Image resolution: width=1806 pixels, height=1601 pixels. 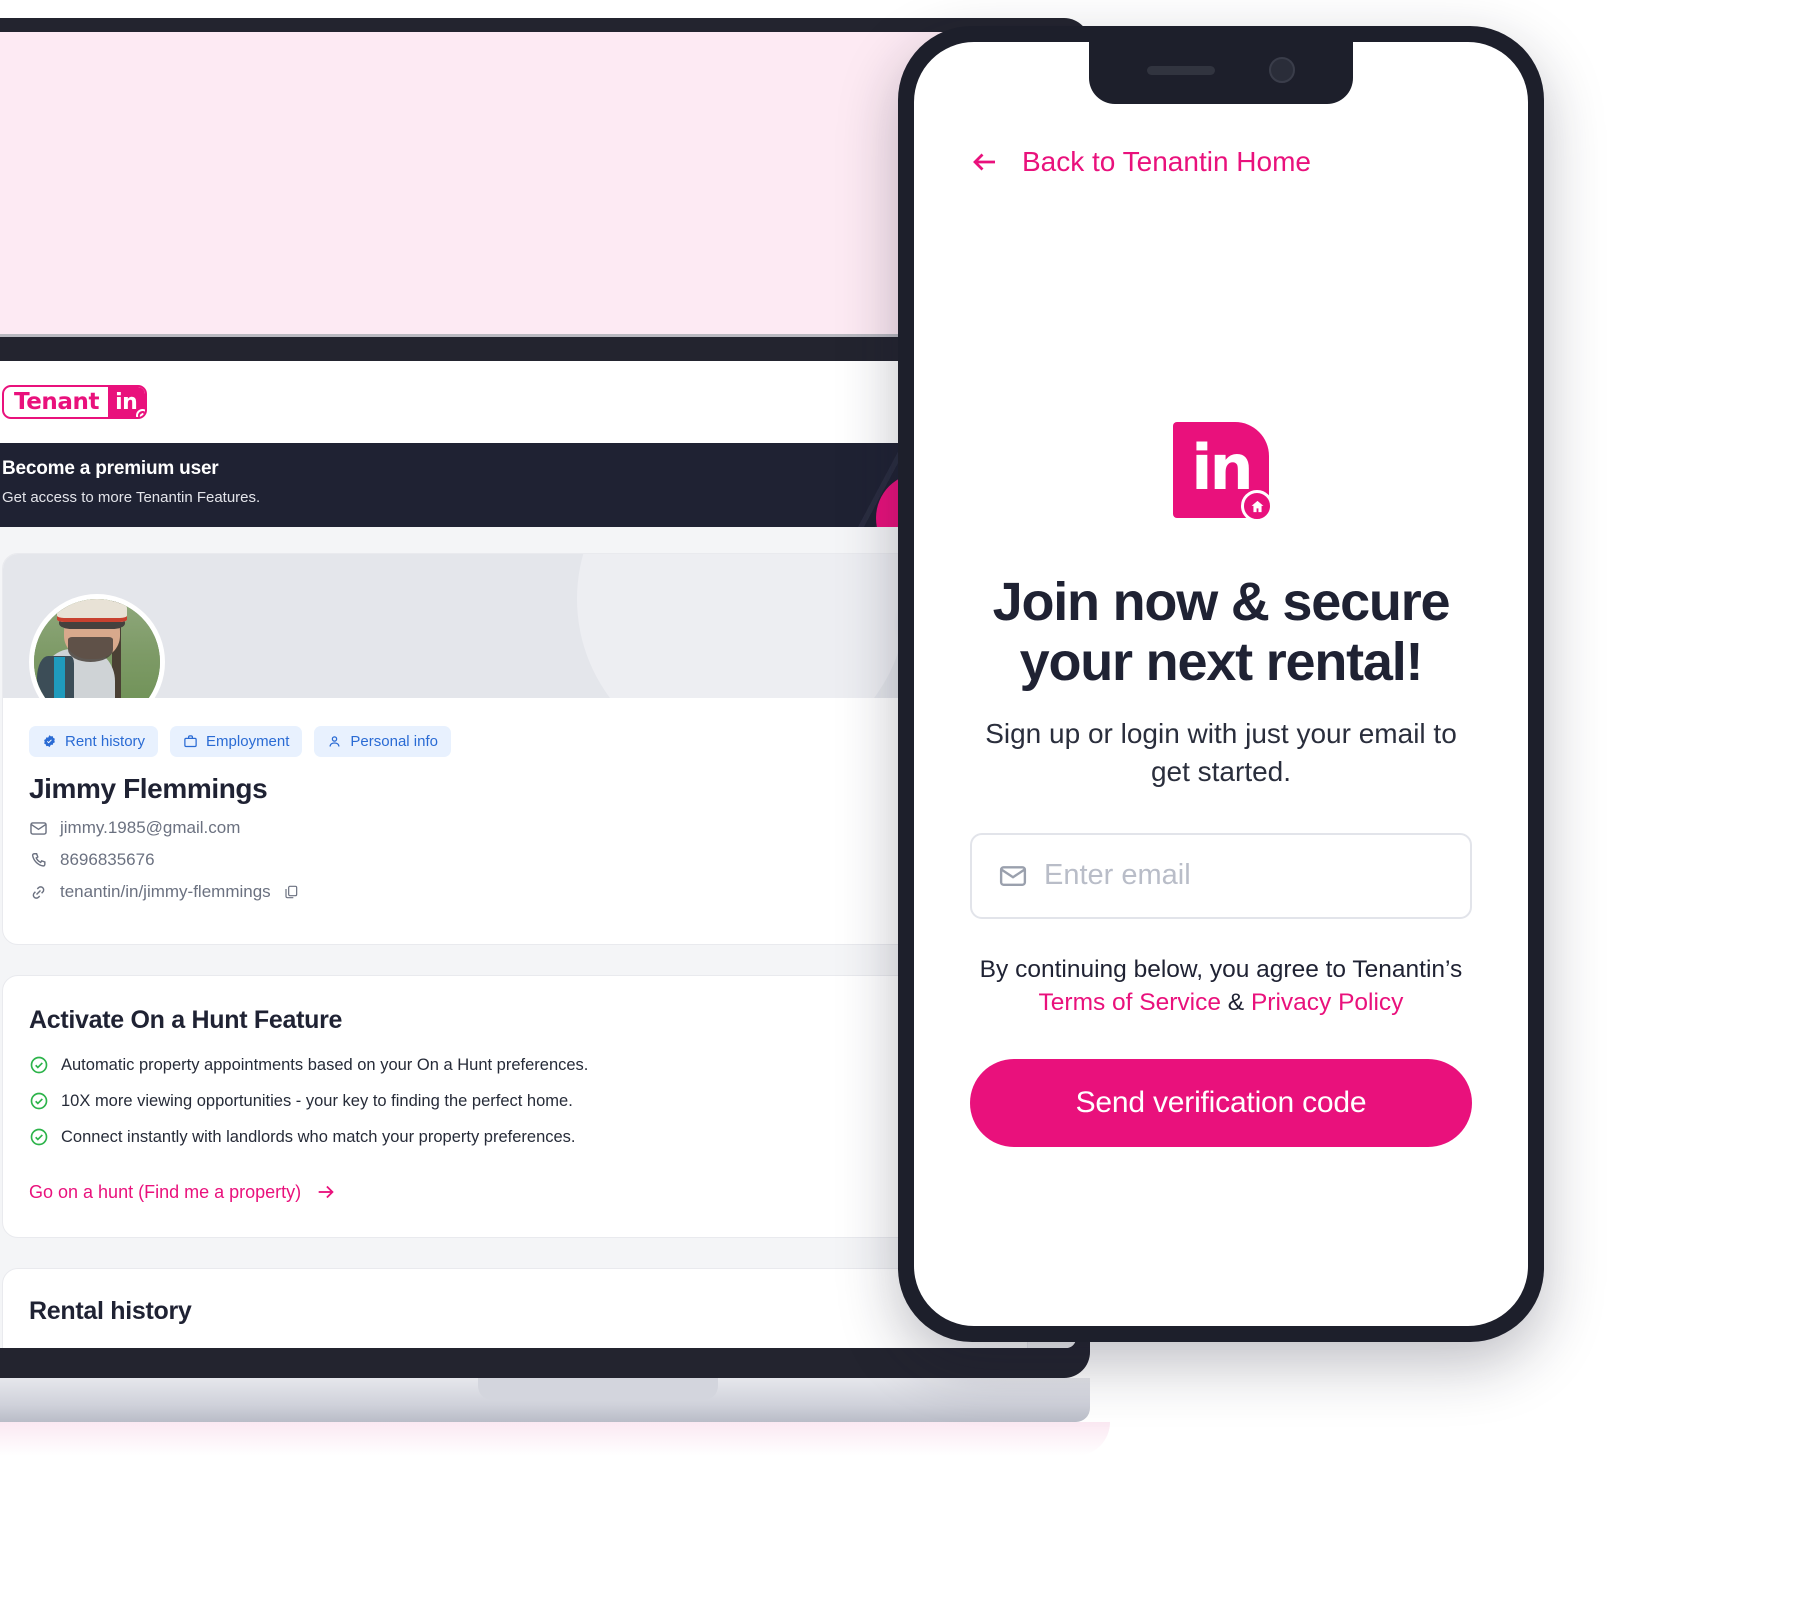 I want to click on profile-name: Jimmy Flemmings, so click(x=148, y=788).